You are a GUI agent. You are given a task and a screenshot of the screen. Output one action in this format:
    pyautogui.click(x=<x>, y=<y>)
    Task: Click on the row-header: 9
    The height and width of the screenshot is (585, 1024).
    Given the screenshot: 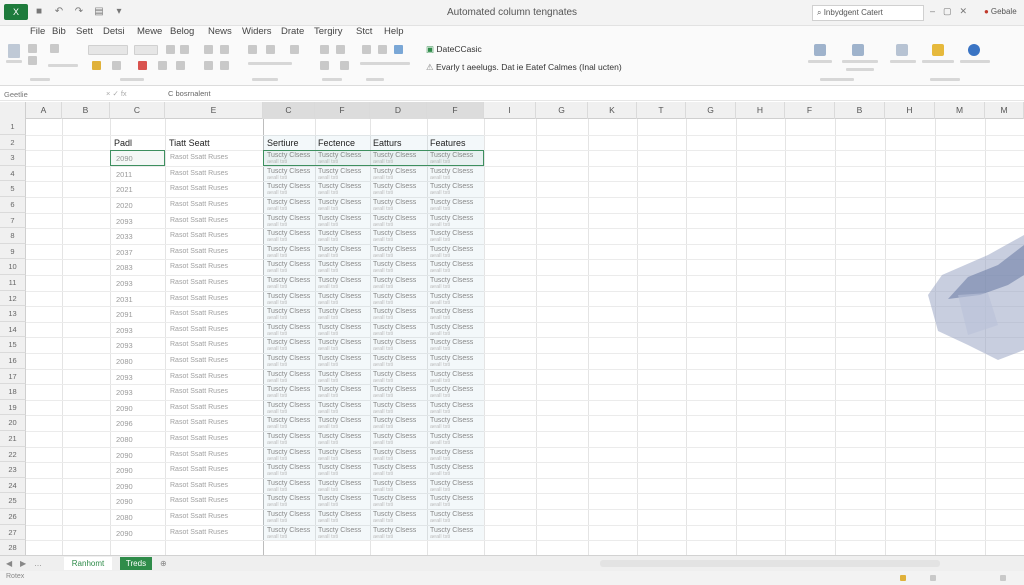 What is the action you would take?
    pyautogui.click(x=13, y=251)
    